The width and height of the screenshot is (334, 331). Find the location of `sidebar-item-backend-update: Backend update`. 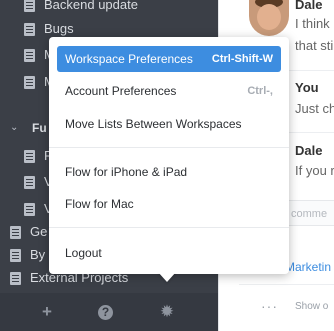

sidebar-item-backend-update: Backend update is located at coordinates (109, 7).